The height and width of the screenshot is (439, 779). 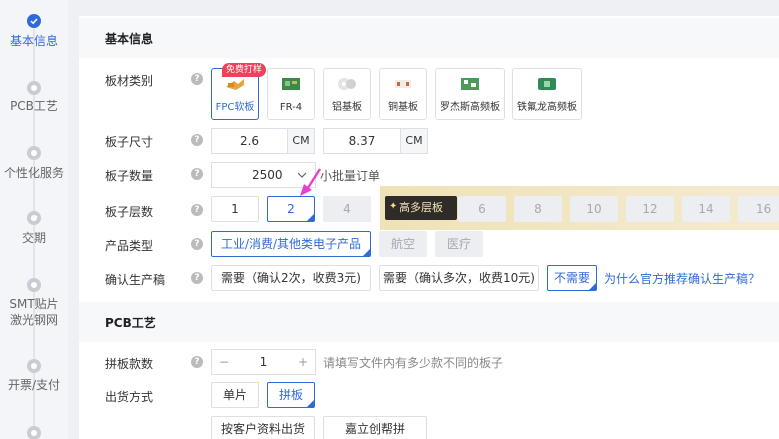 I want to click on fr4-board-icon, so click(x=291, y=84).